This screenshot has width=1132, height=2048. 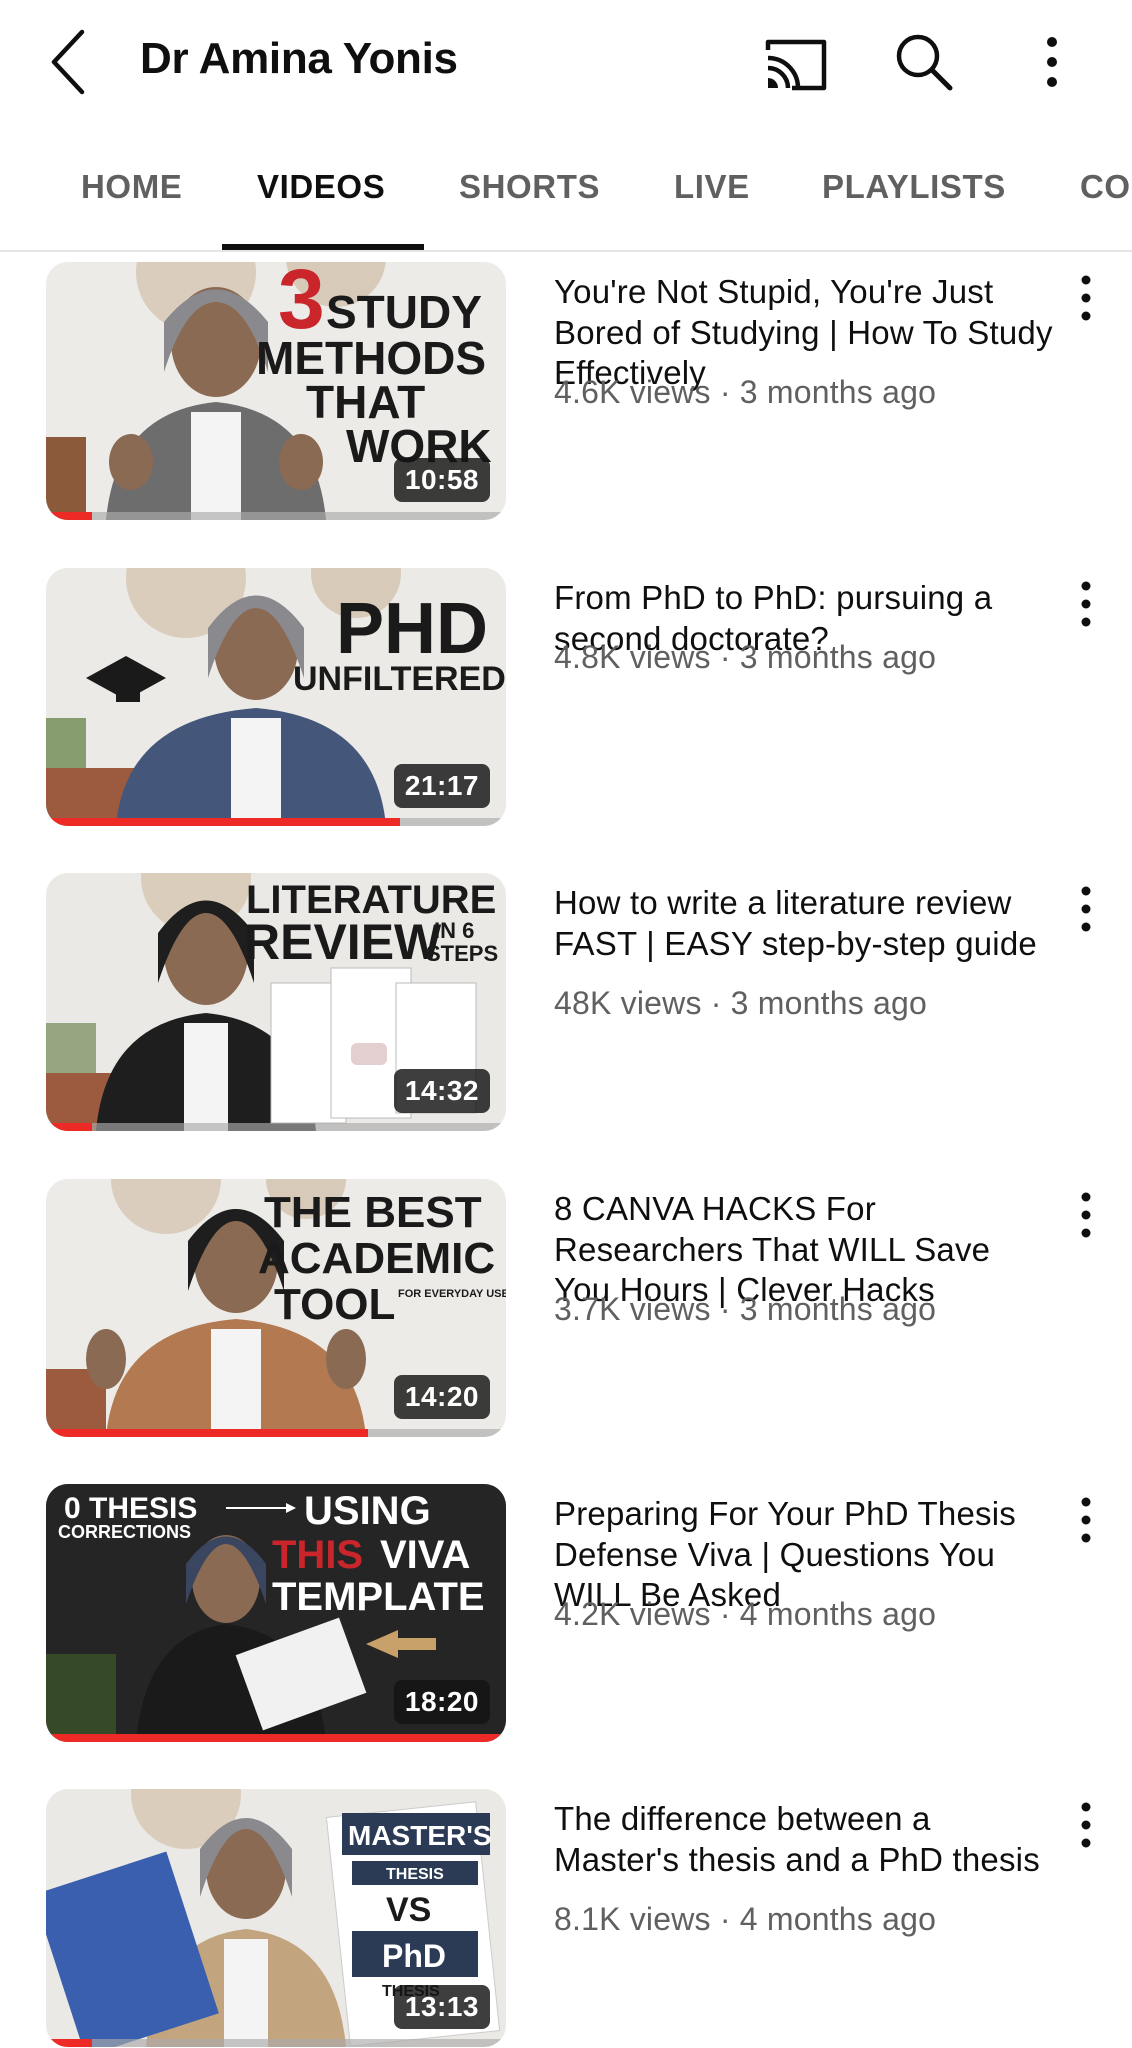 What do you see at coordinates (367, 1511) in the screenshot?
I see `thumbnail-text: USING` at bounding box center [367, 1511].